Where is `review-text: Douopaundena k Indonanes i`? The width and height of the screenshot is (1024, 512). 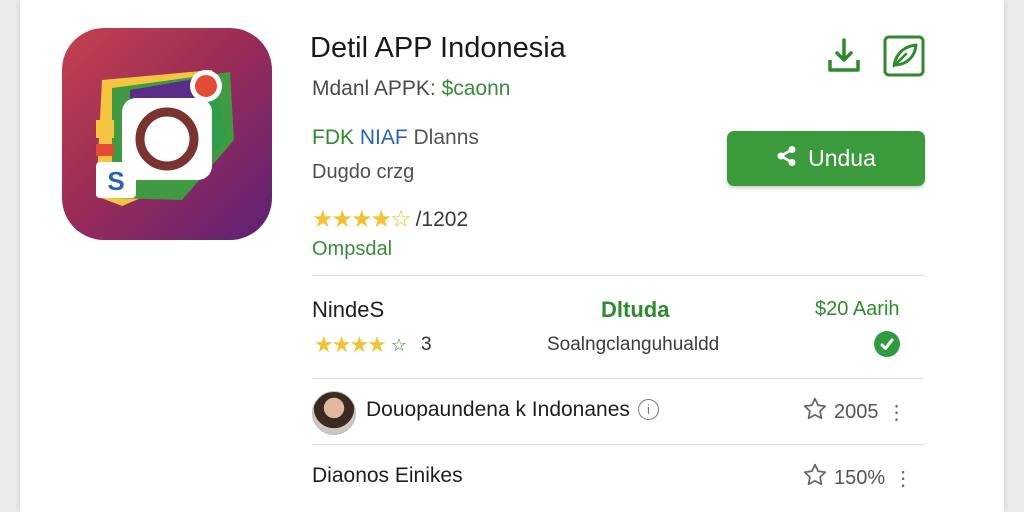
review-text: Douopaundena k Indonanes i is located at coordinates (512, 410).